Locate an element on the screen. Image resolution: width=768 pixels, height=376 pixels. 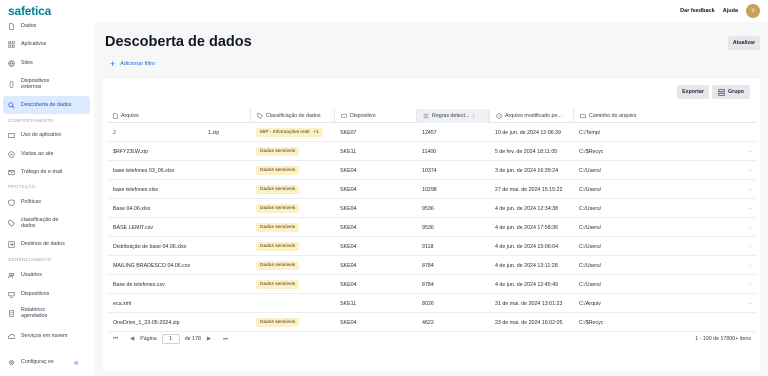
column-header-arquivo: Arquivo is located at coordinates (178, 116).